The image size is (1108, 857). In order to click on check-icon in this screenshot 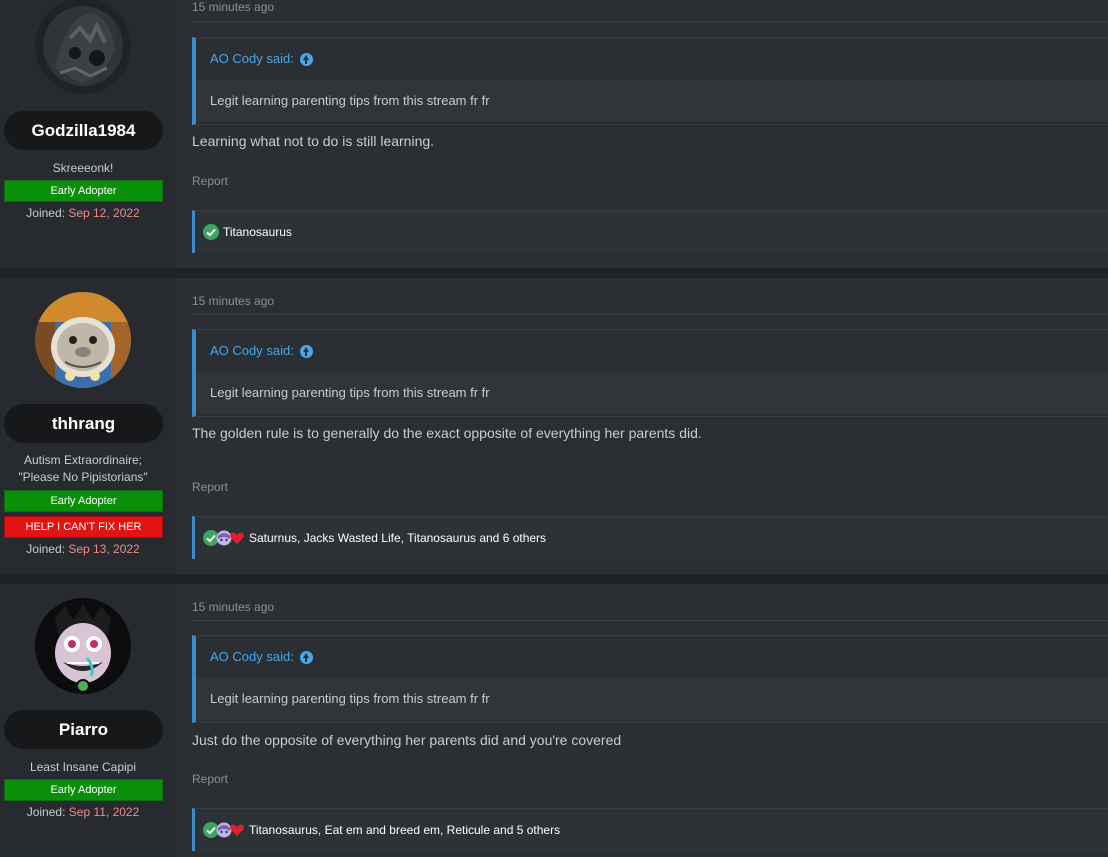, I will do `click(211, 232)`.